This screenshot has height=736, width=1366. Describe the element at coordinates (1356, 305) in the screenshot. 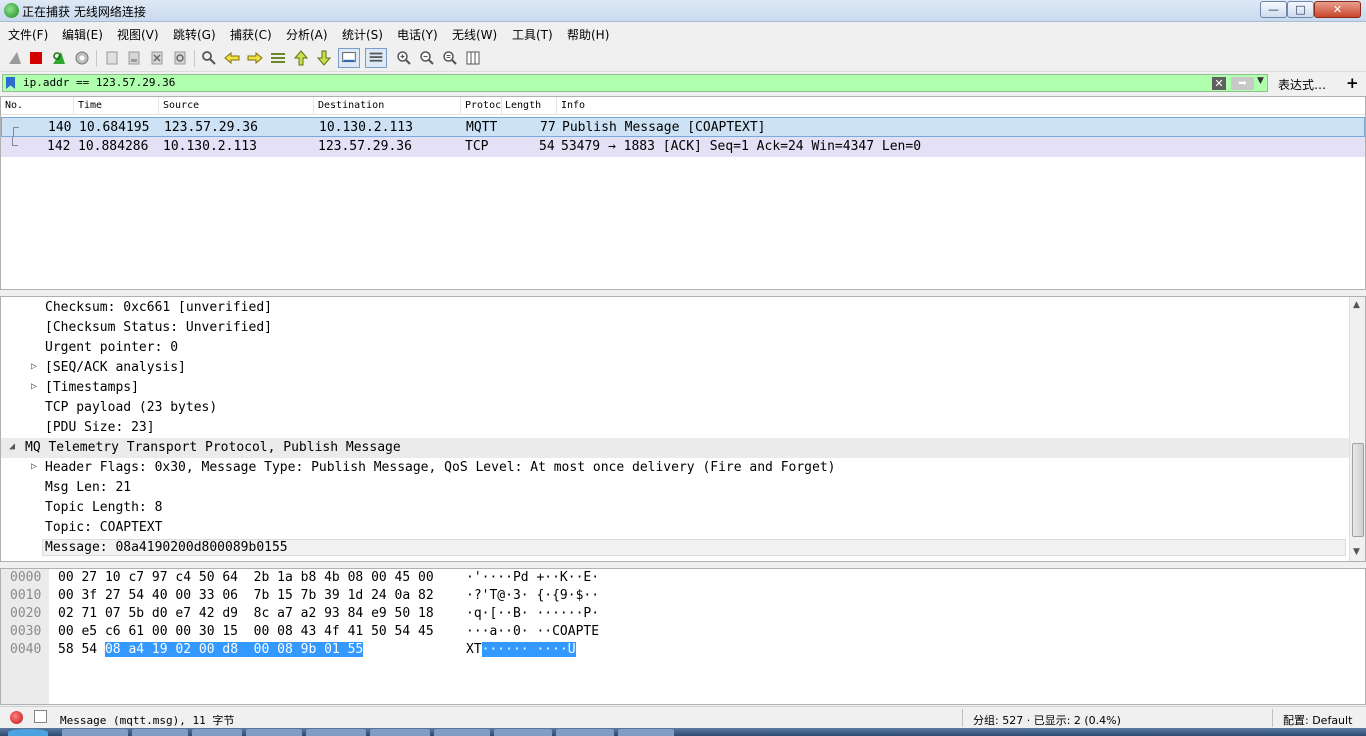

I see `scroll-up-icon: ▲` at that location.